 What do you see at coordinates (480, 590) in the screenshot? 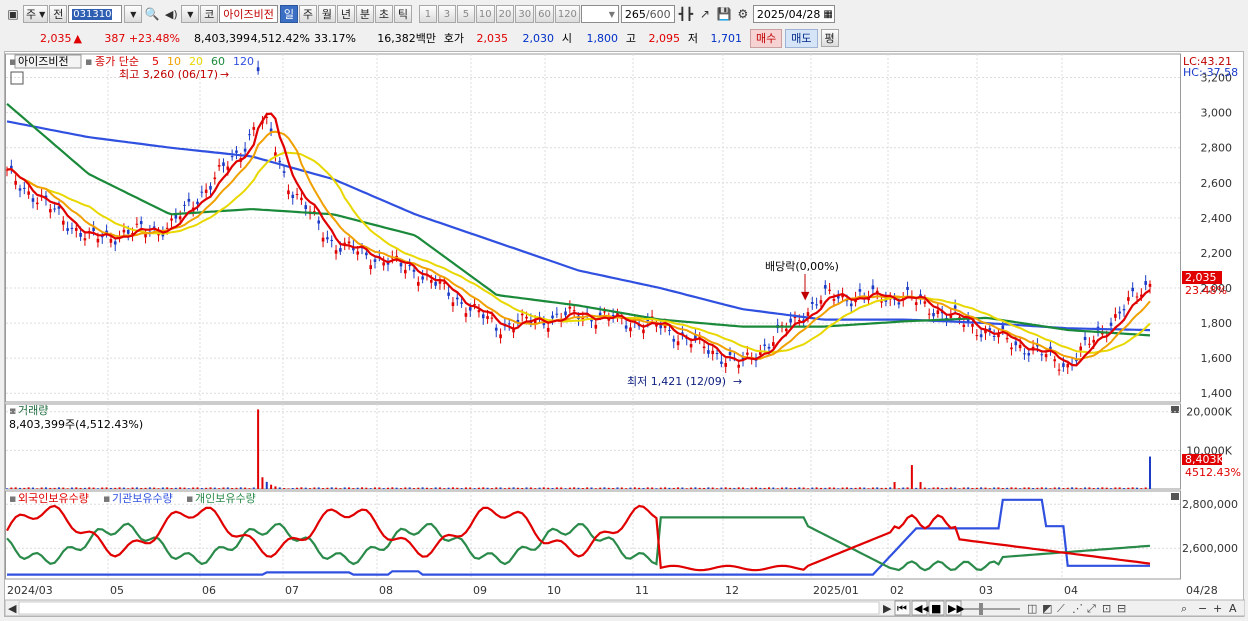
I see `x-axis-label: 09` at bounding box center [480, 590].